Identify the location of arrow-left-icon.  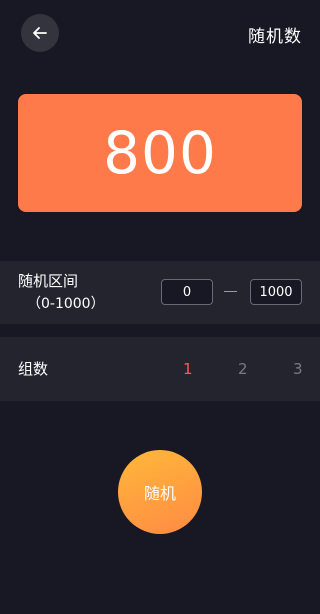
(40, 33).